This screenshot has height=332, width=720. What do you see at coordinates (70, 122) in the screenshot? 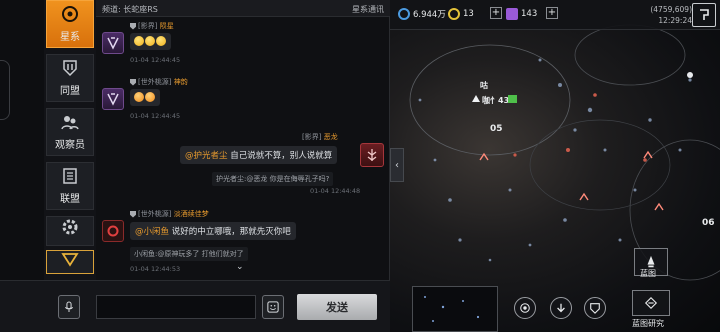
I see `observer-icon` at bounding box center [70, 122].